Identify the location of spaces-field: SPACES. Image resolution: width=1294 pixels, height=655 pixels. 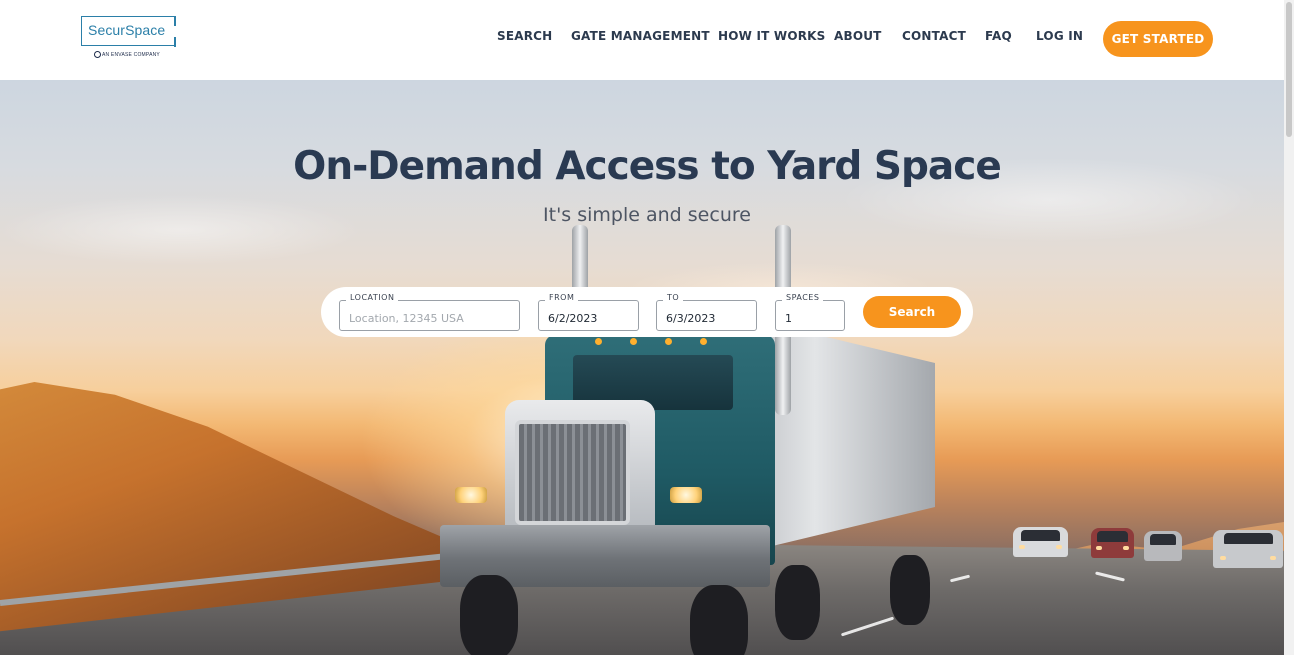
(810, 312).